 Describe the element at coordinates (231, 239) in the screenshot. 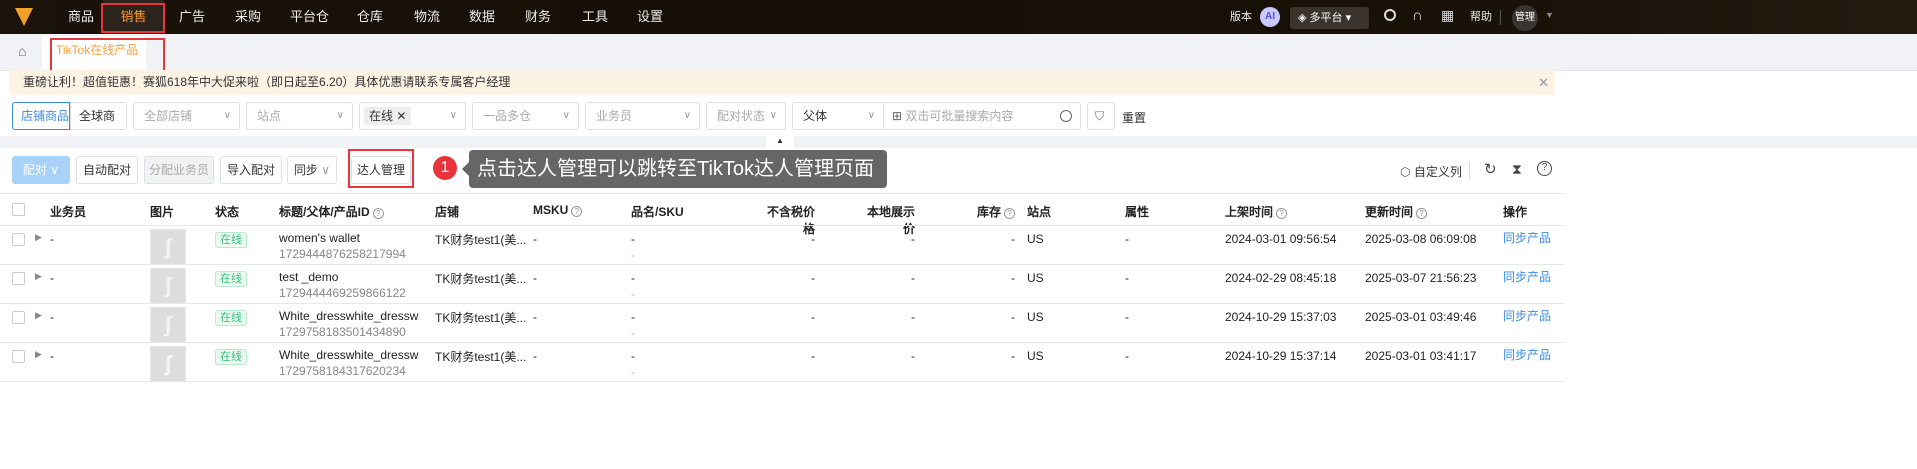

I see `status-cell: 在线` at that location.